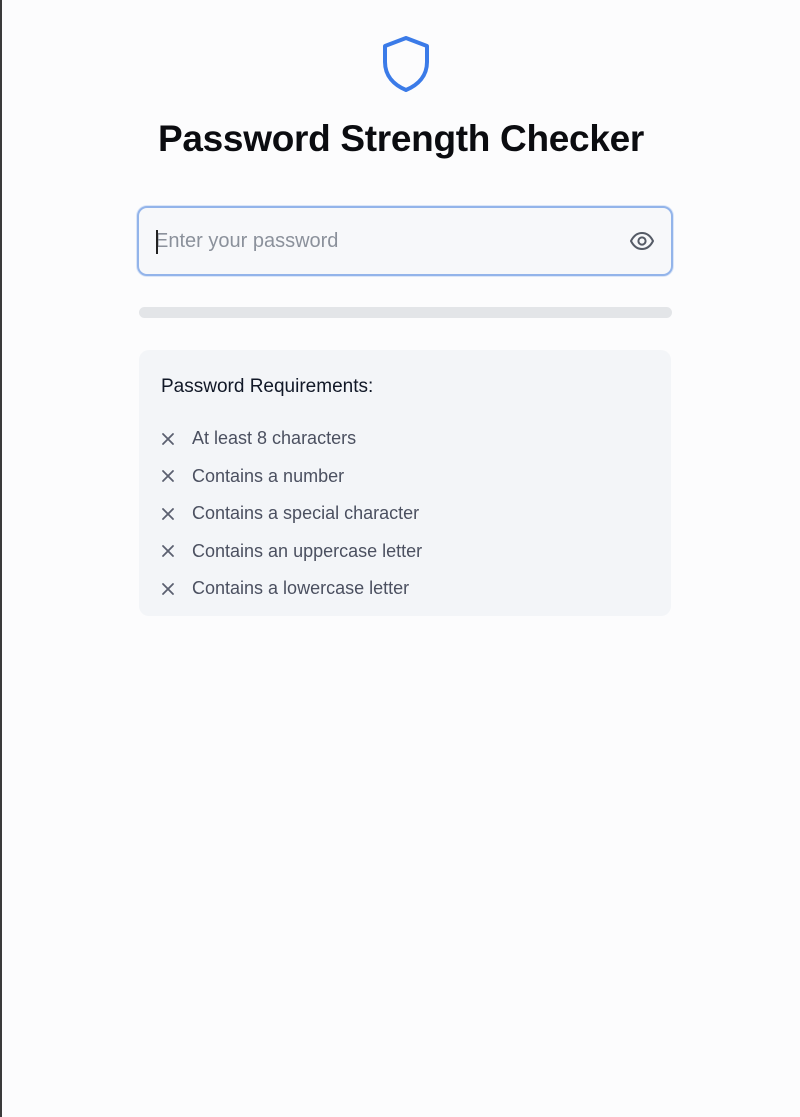 This screenshot has height=1117, width=800. I want to click on requirement-item: Contains a special character, so click(291, 514).